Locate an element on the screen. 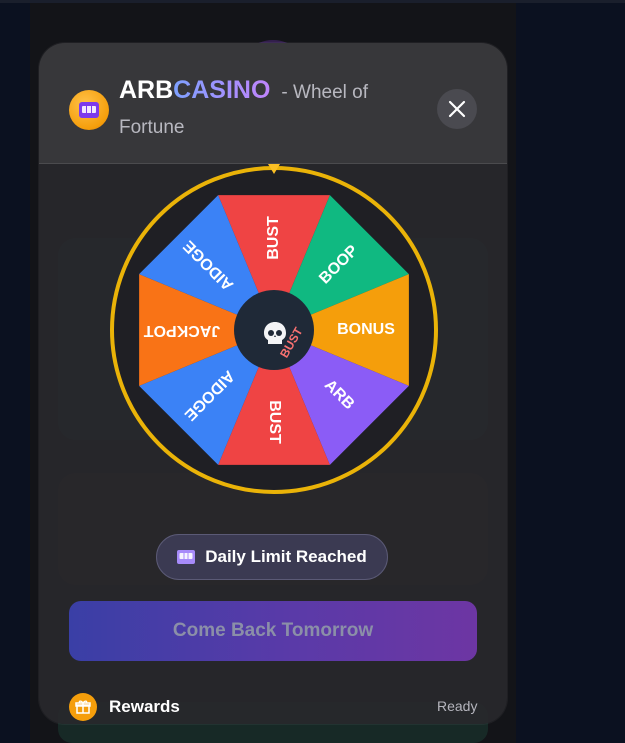  modal-subtitle: - Wheel of is located at coordinates (324, 92).